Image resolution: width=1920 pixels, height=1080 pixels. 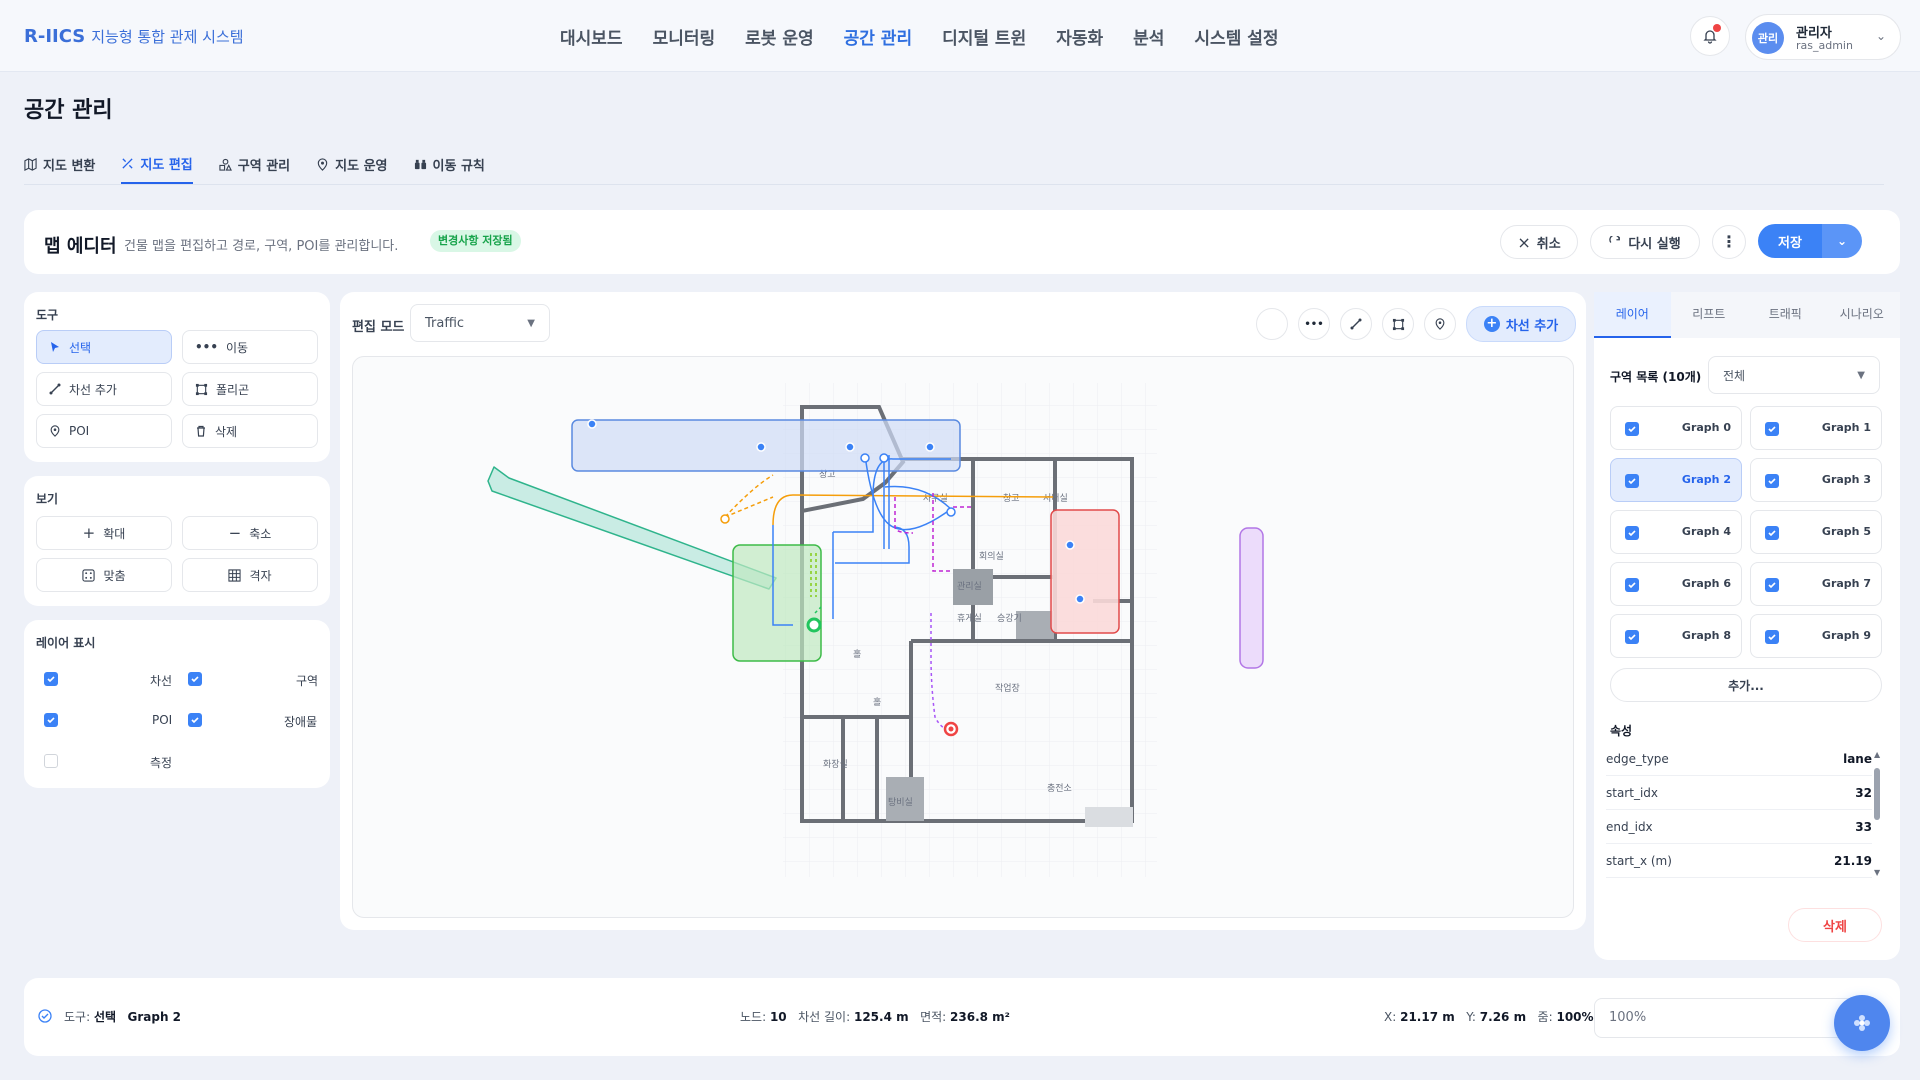 I want to click on lane-path, so click(x=749, y=496).